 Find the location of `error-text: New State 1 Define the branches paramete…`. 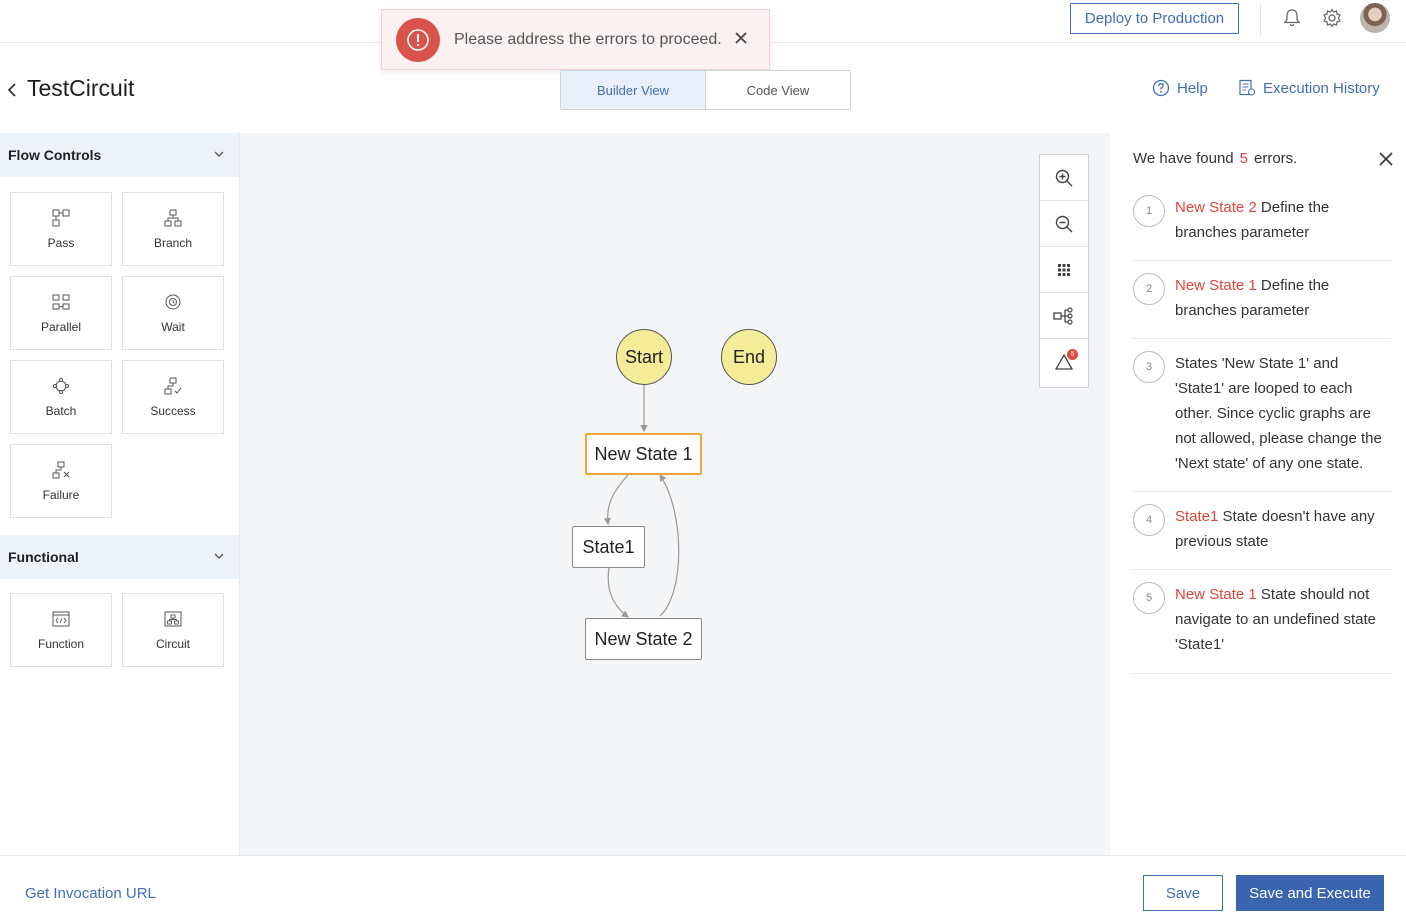

error-text: New State 1 Define the branches paramete… is located at coordinates (1283, 298).